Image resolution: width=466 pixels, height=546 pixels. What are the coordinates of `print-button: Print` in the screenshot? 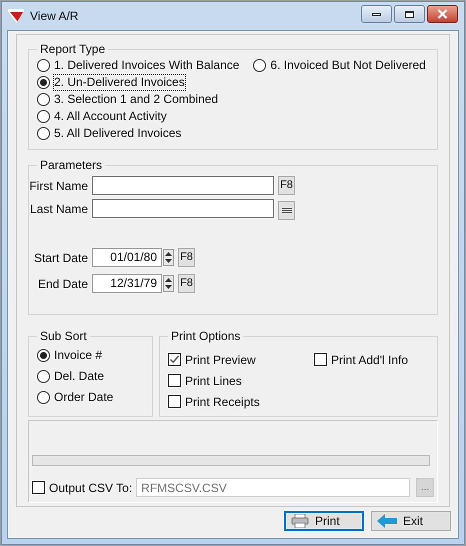 It's located at (324, 521).